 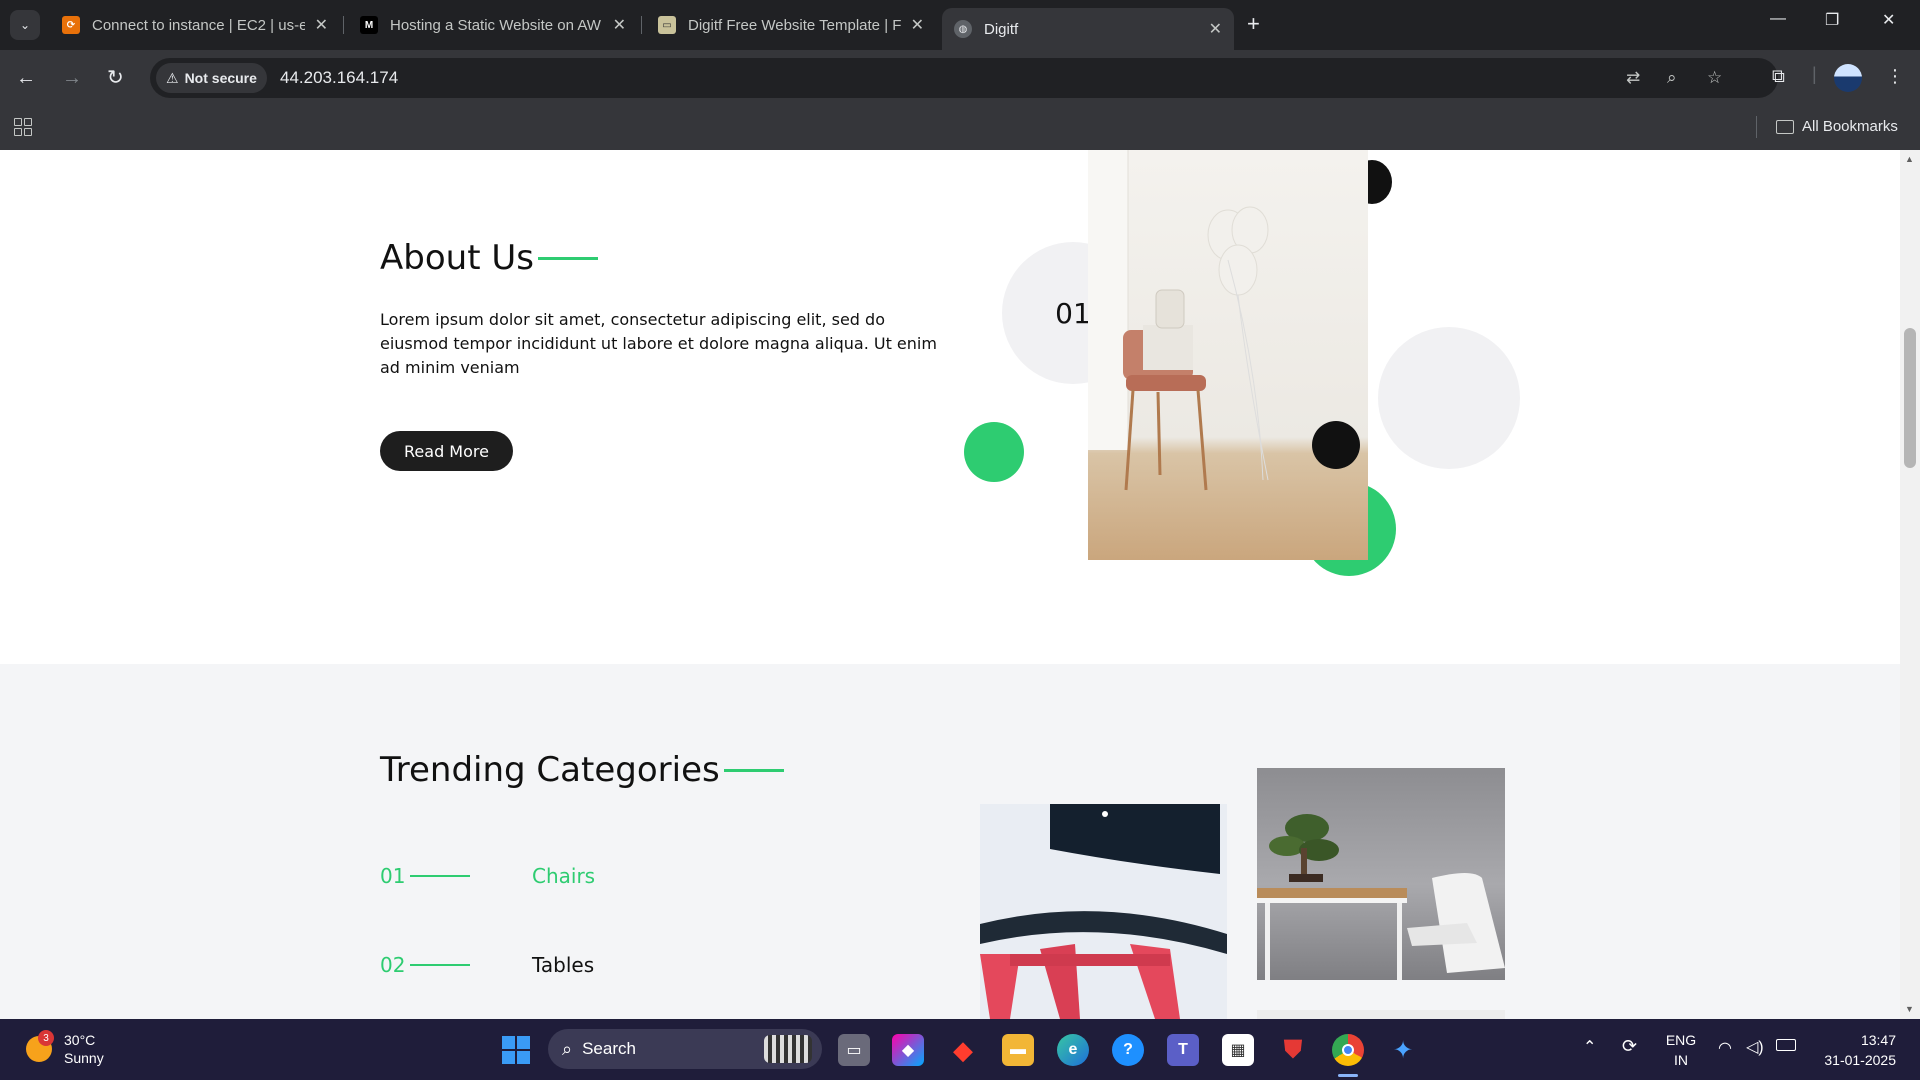 What do you see at coordinates (1681, 1050) in the screenshot?
I see `language-indicator: ENG IN` at bounding box center [1681, 1050].